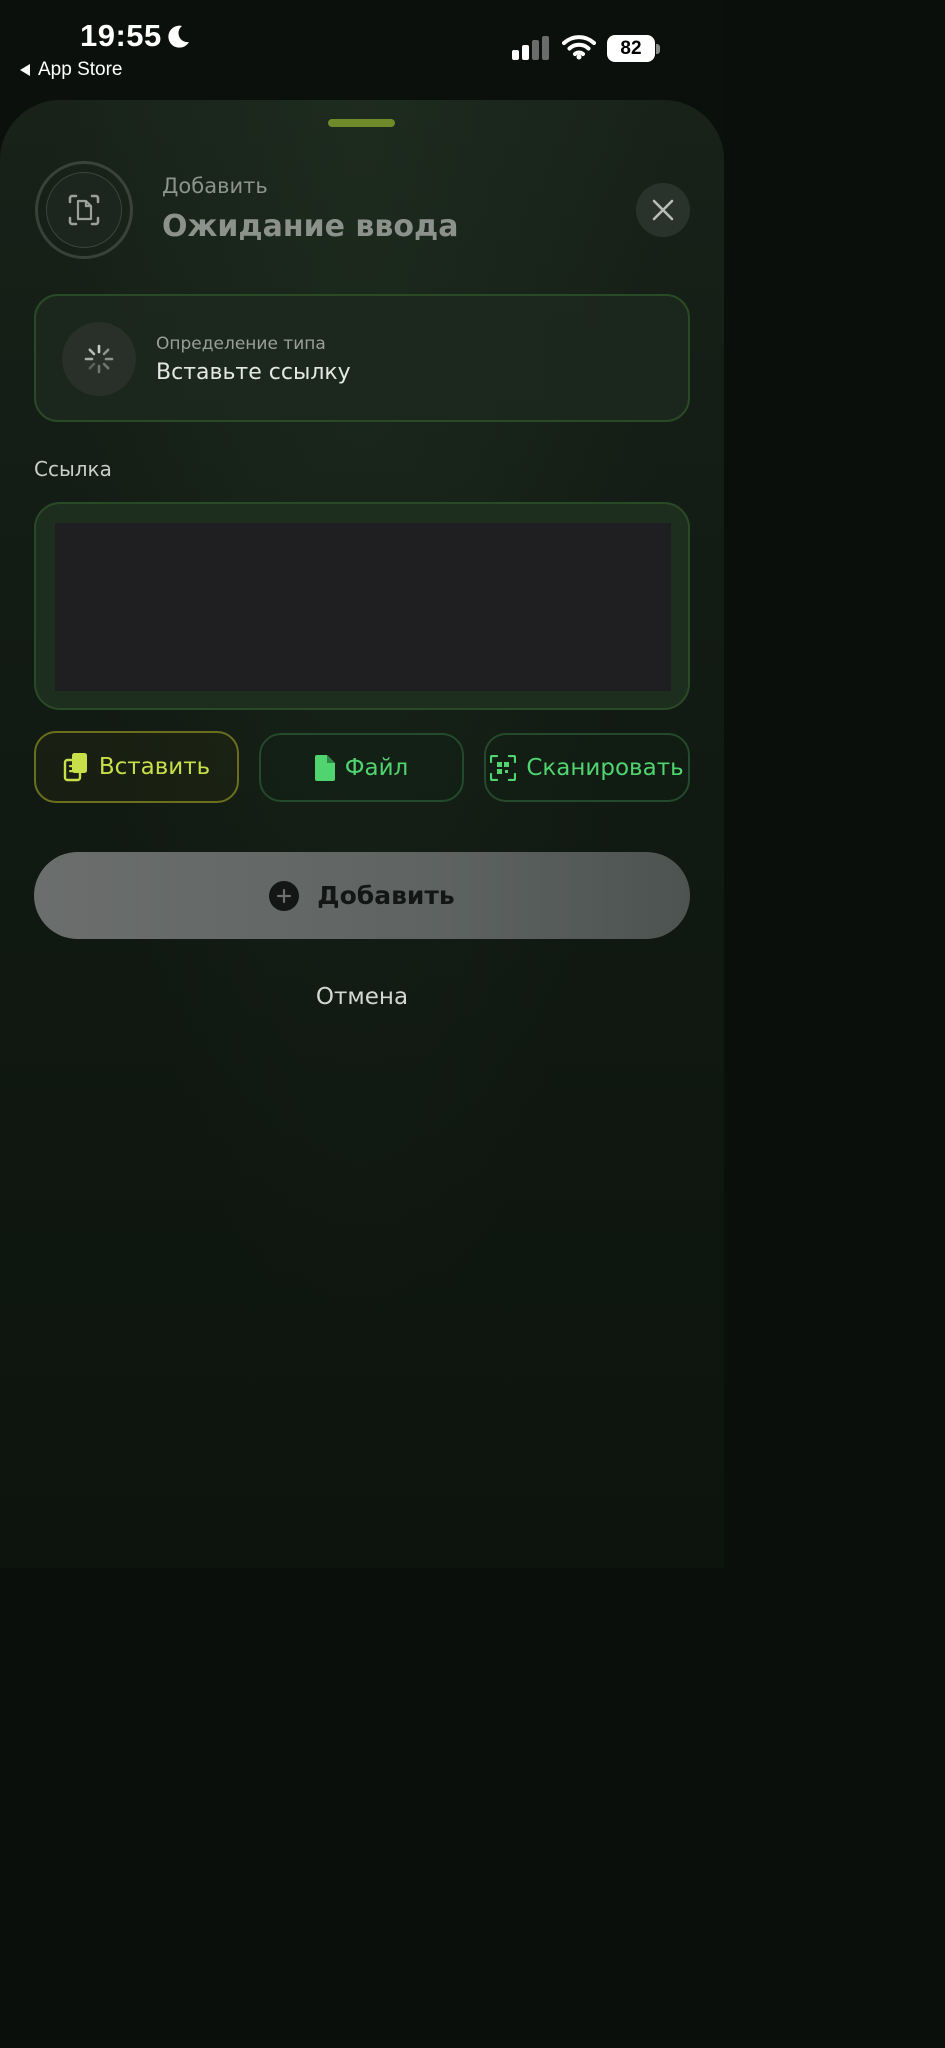 The image size is (945, 2048). What do you see at coordinates (530, 48) in the screenshot?
I see `cellular-signal-icon` at bounding box center [530, 48].